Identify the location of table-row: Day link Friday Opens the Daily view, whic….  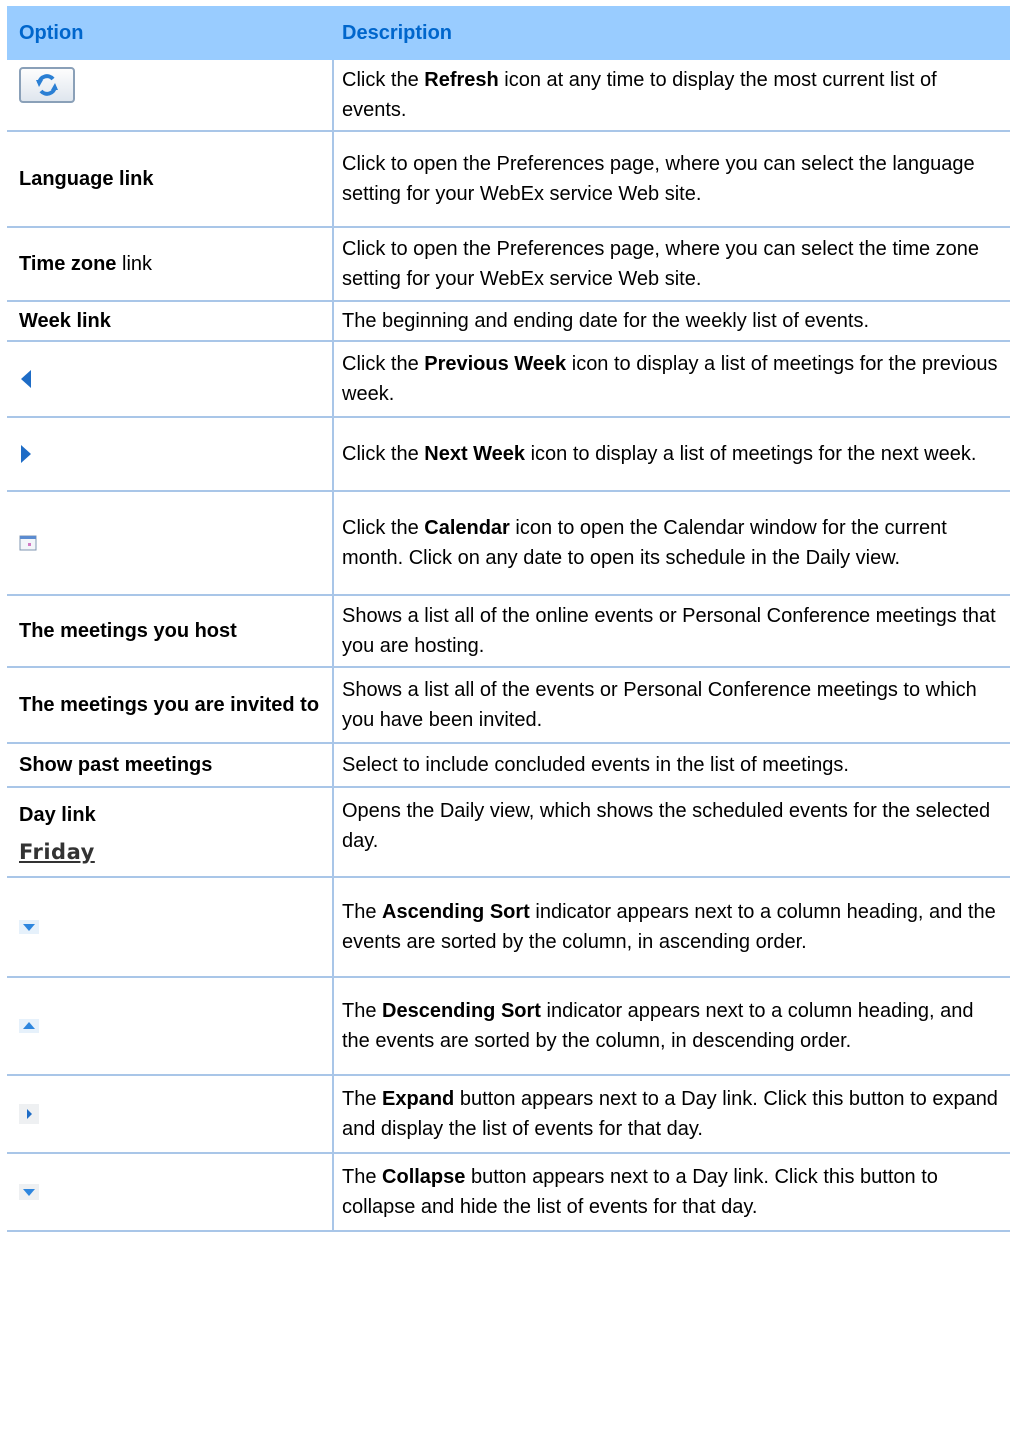
(508, 833).